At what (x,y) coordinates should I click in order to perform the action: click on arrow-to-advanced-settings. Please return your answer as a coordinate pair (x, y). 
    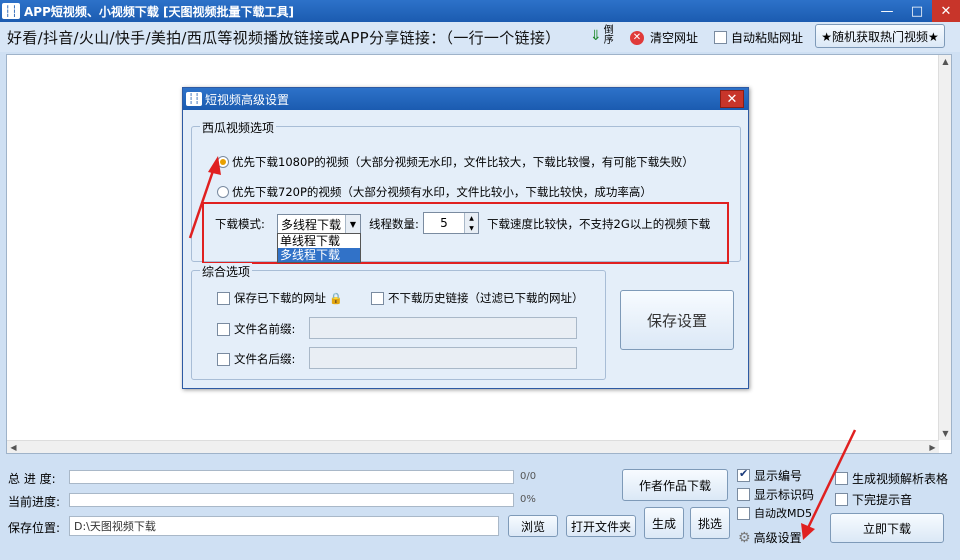
    Looking at the image, I should click on (829, 484).